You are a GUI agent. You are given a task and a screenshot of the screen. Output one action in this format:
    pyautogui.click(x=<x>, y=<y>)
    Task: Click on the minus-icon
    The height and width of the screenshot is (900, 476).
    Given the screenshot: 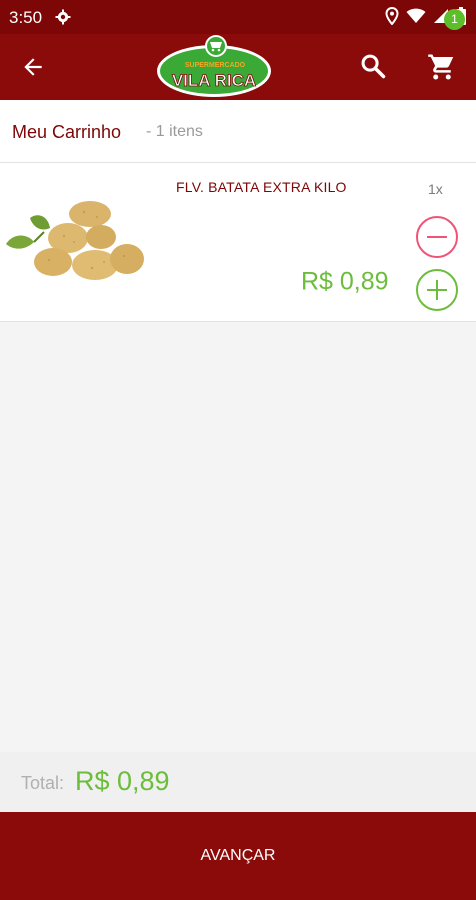 What is the action you would take?
    pyautogui.click(x=437, y=237)
    